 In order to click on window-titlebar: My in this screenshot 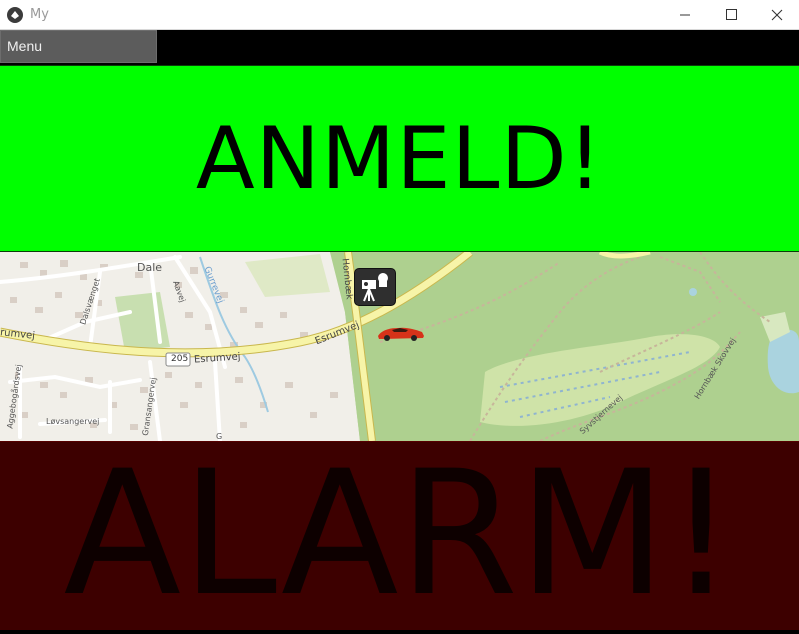, I will do `click(399, 15)`.